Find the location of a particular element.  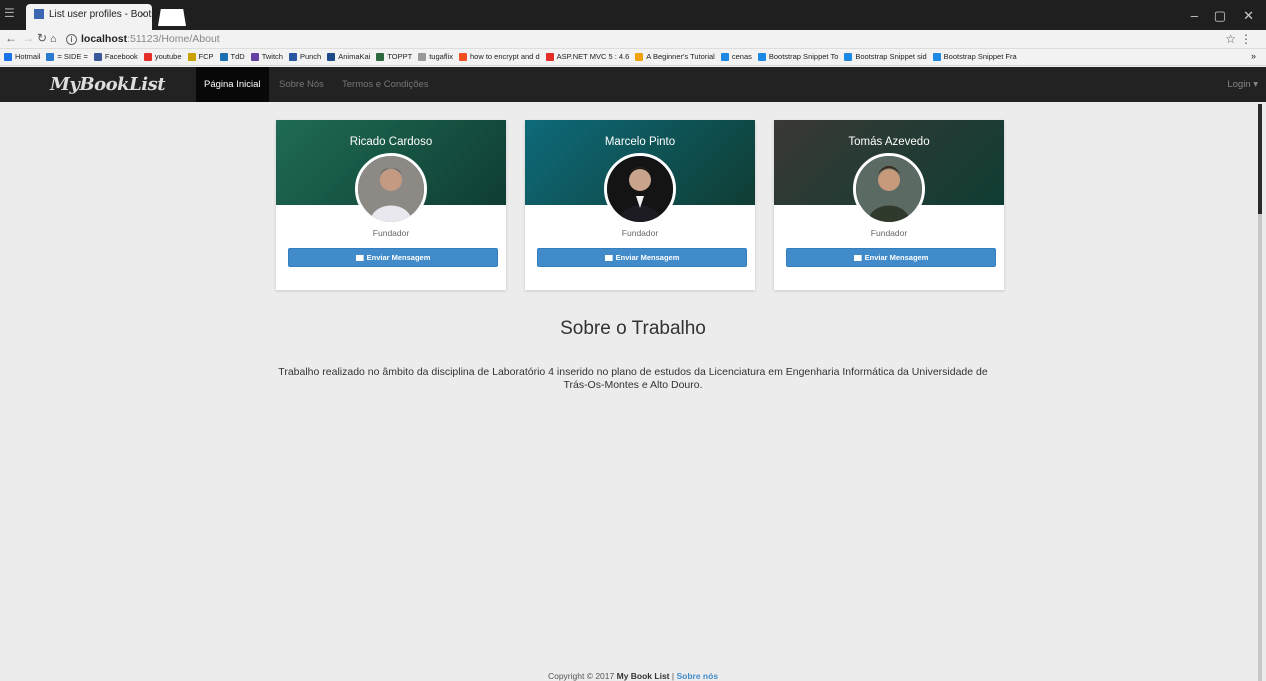

tab-strip: ☰ List user profiles - Bootst × – ▢ ✕ is located at coordinates (633, 15).